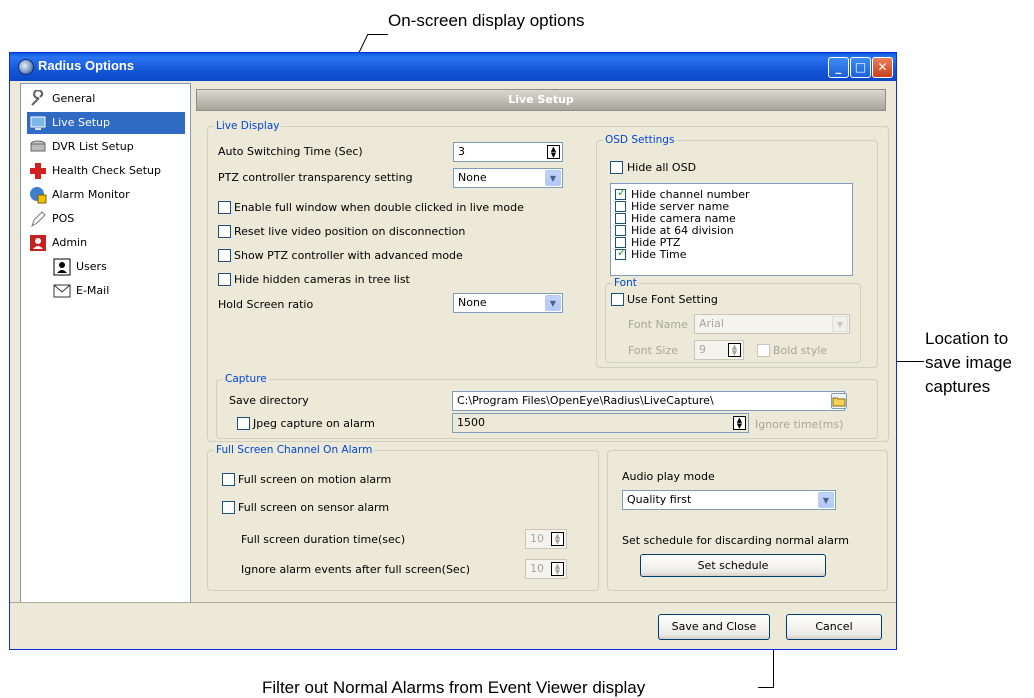 This screenshot has width=1034, height=698. I want to click on admin-icon, so click(38, 243).